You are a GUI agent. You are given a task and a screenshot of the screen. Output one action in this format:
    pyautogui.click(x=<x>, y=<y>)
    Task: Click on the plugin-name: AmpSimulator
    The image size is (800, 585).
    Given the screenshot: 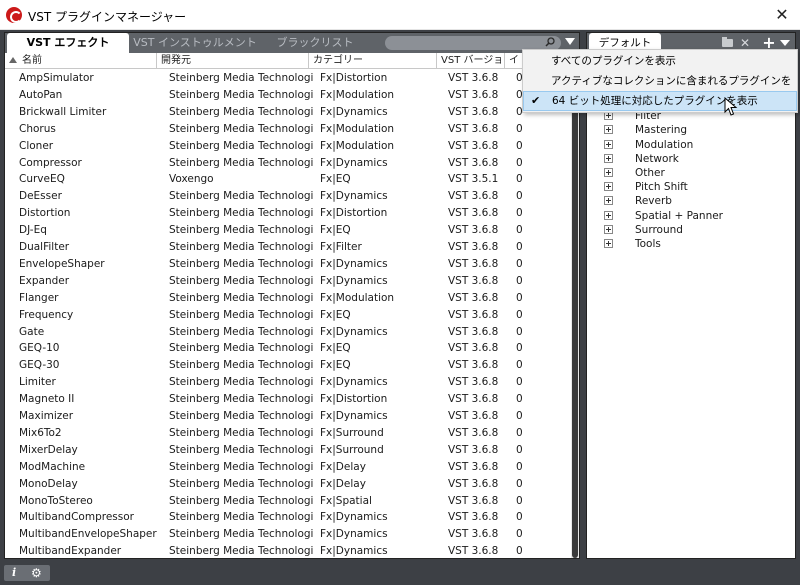 What is the action you would take?
    pyautogui.click(x=56, y=78)
    